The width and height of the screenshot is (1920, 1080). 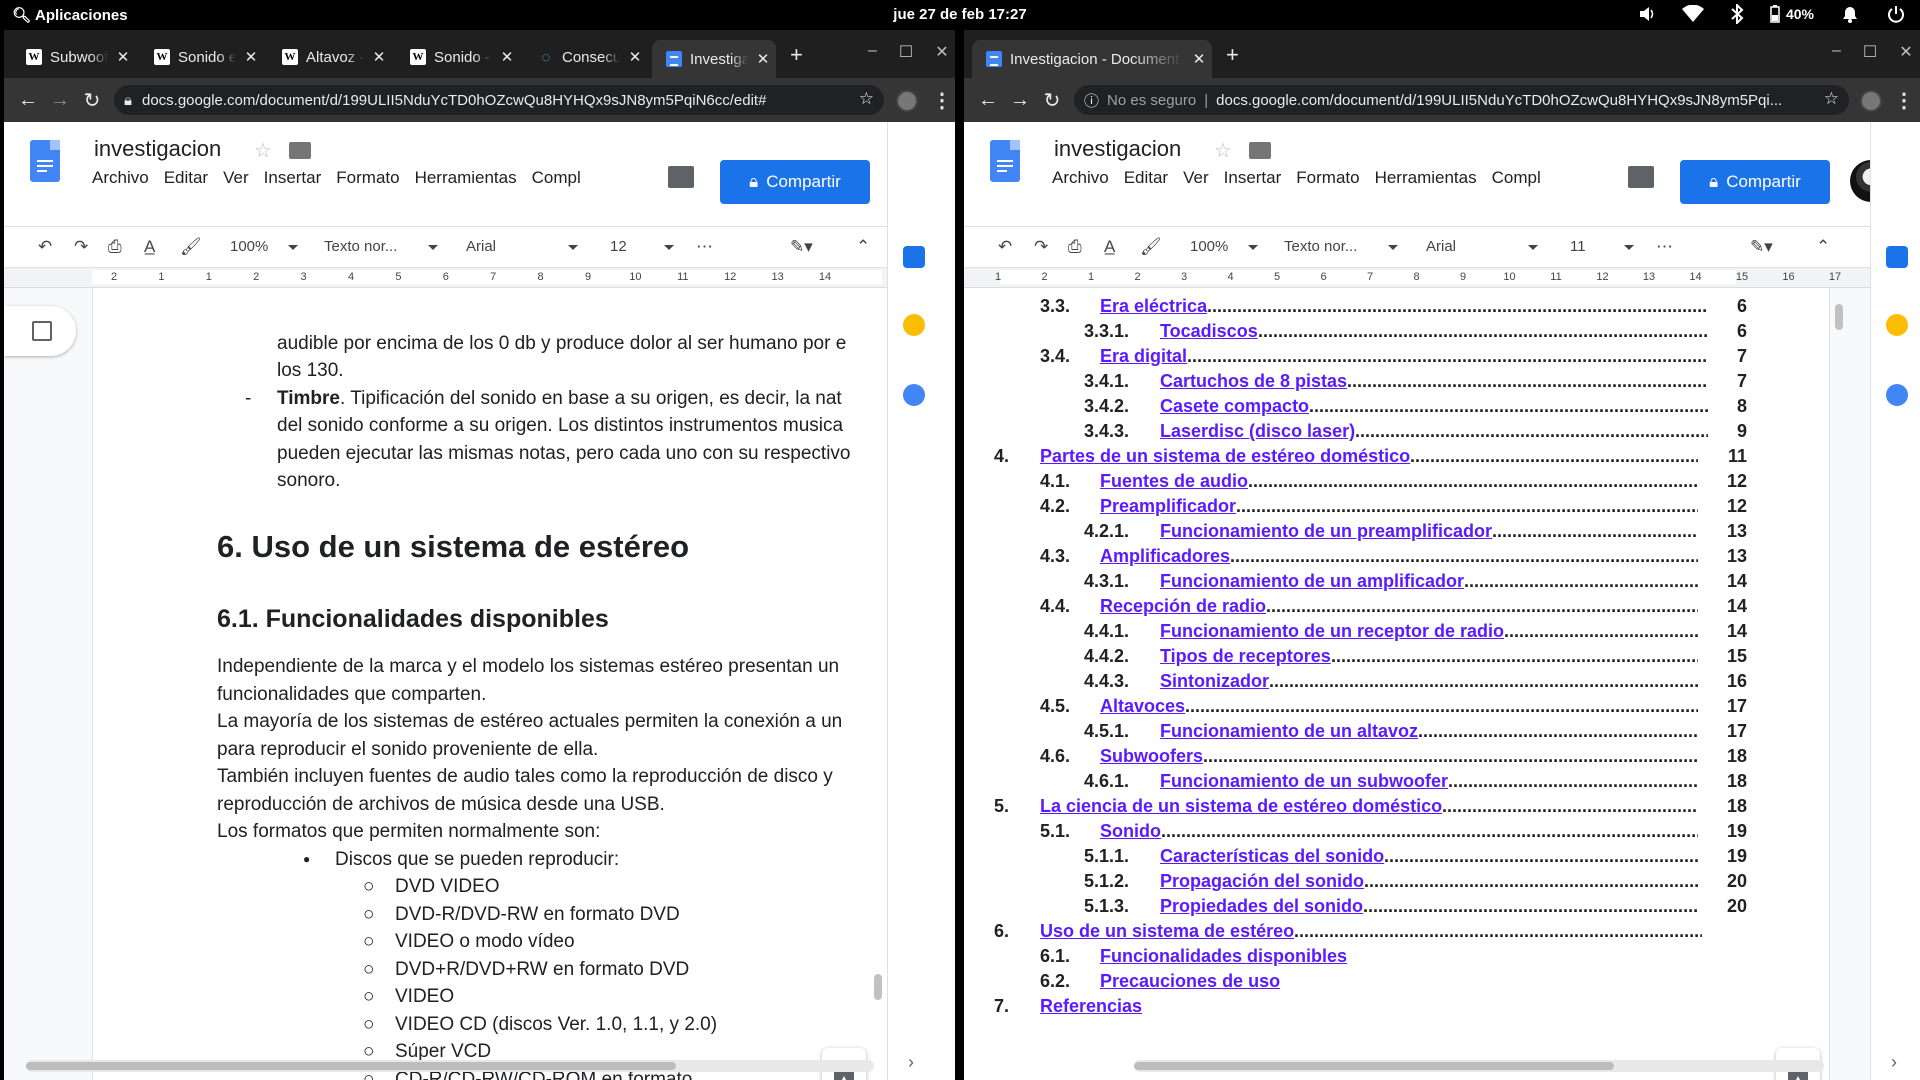 What do you see at coordinates (330, 57) in the screenshot?
I see `tab-wikipedia-3: W Altavoz - ✕` at bounding box center [330, 57].